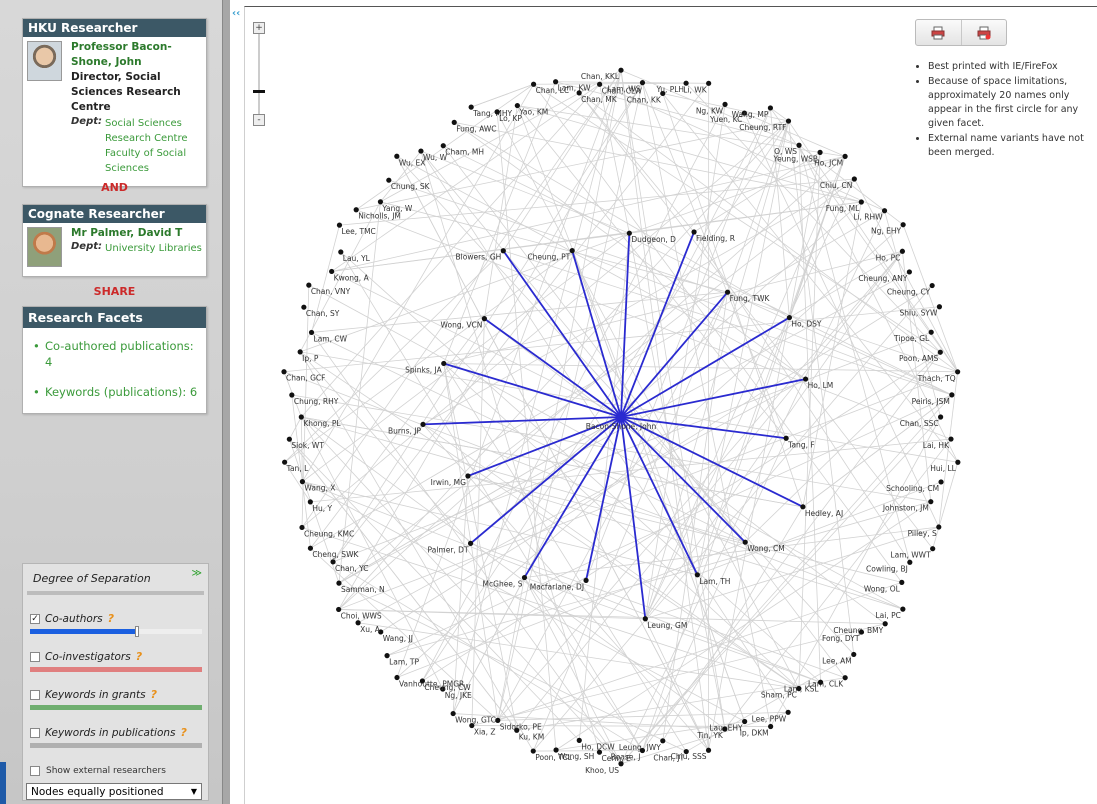 The height and width of the screenshot is (804, 1097). Describe the element at coordinates (824, 513) in the screenshot. I see `node-label: Hedley, AJ` at that location.